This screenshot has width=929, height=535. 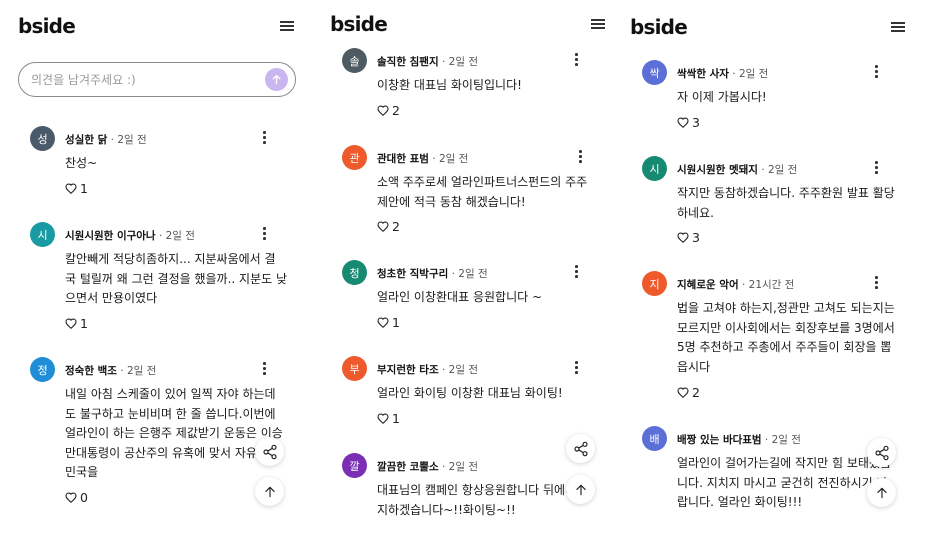 I want to click on avatar: 깔, so click(x=354, y=465).